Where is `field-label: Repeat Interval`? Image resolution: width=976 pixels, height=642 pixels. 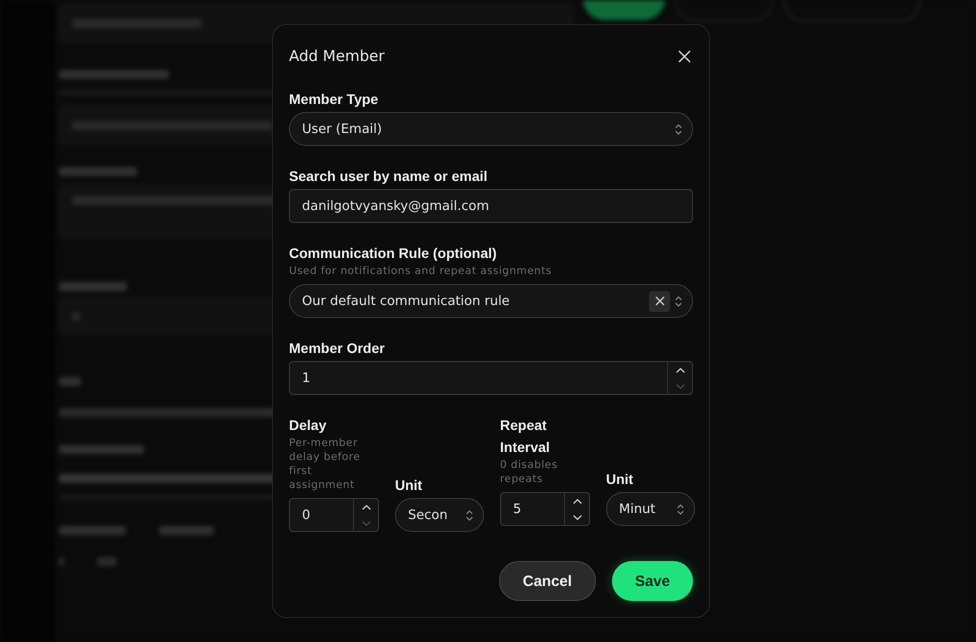 field-label: Repeat Interval is located at coordinates (525, 436).